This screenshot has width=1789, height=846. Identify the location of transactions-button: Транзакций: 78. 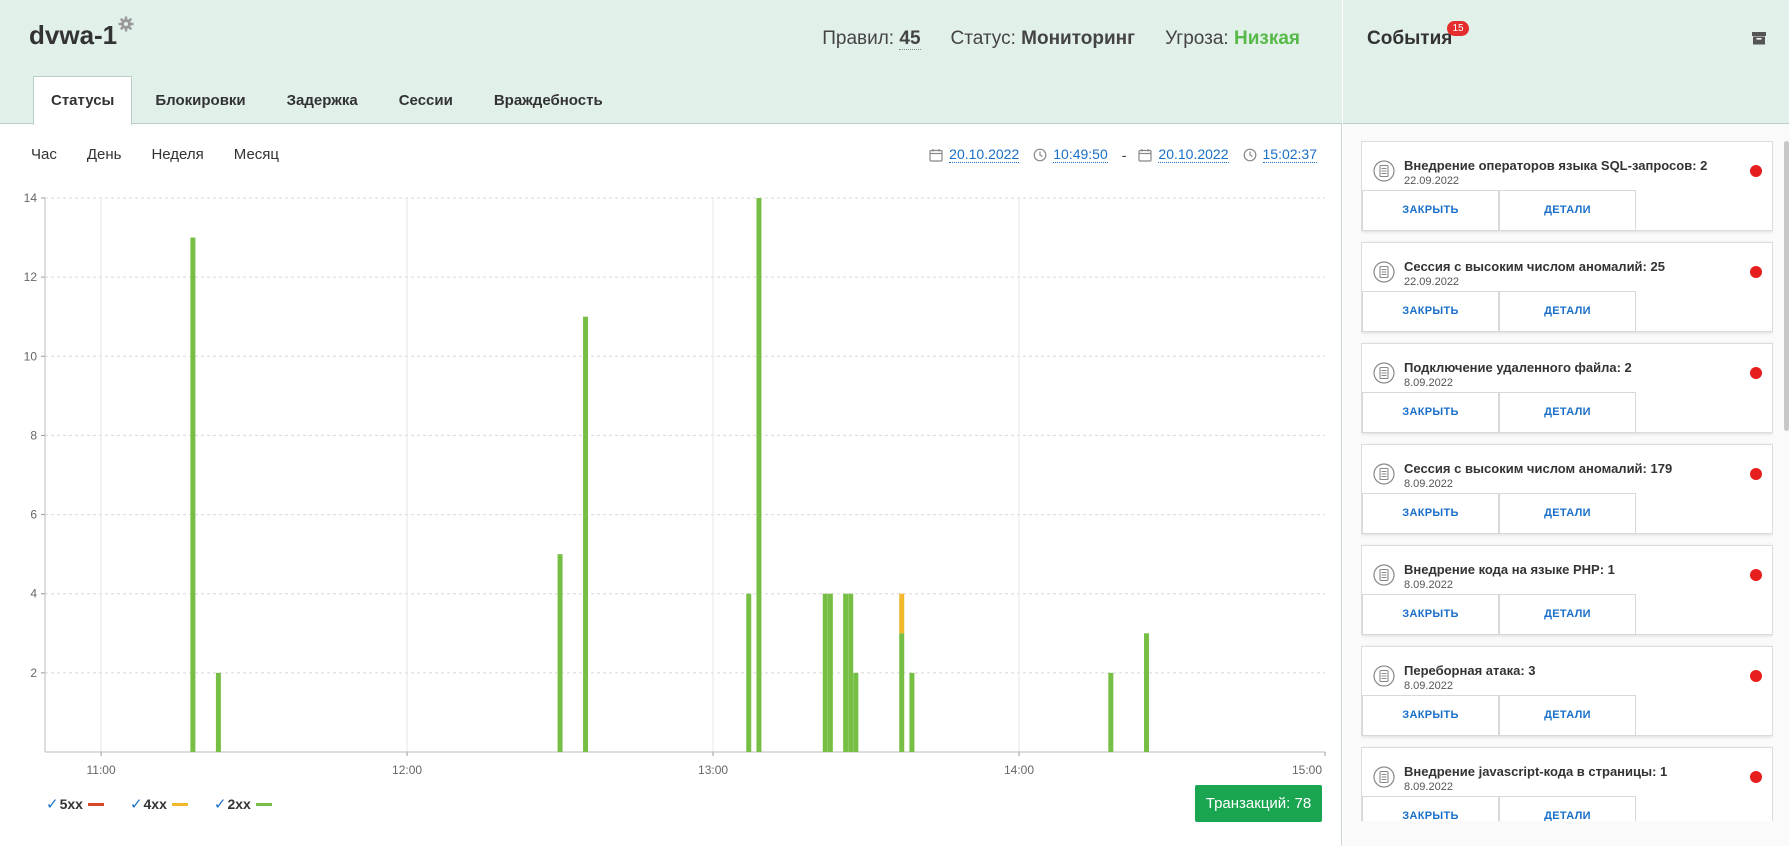
(1258, 803).